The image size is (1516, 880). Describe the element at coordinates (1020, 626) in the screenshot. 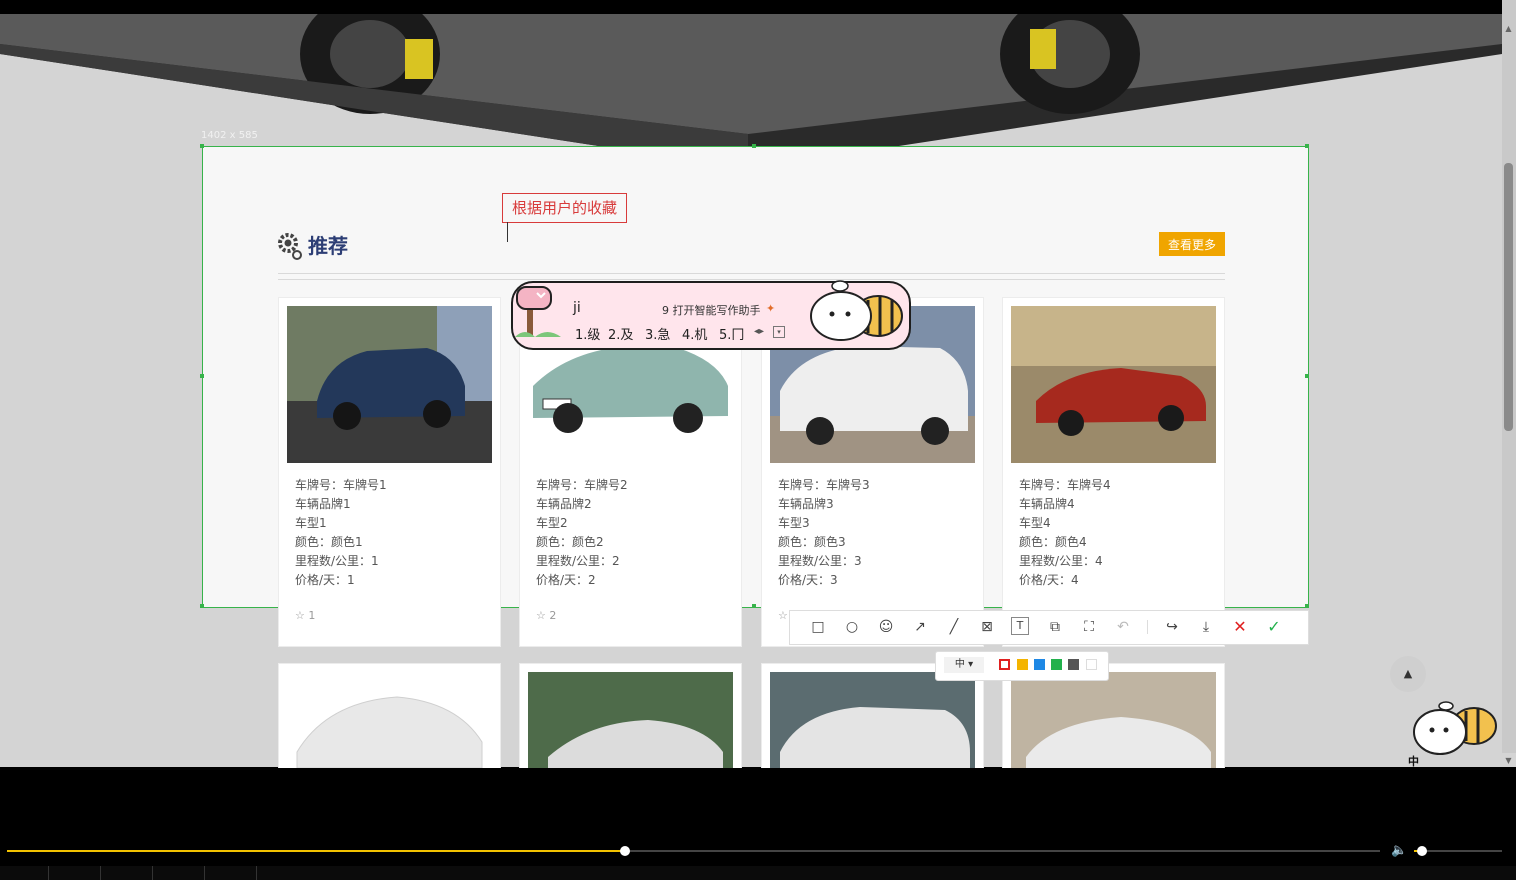

I see `text-icon: T` at that location.